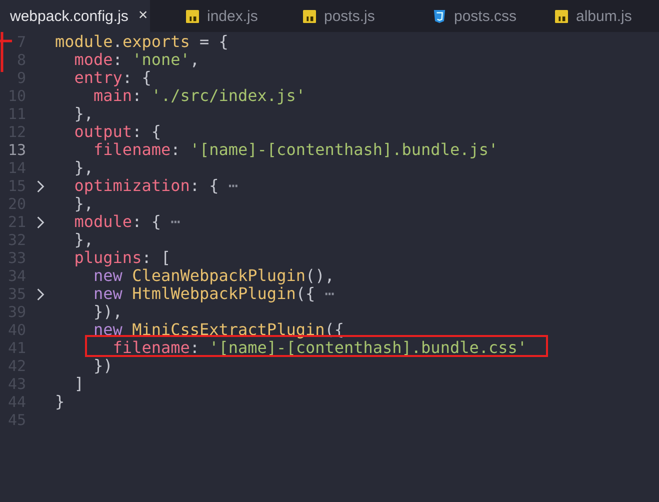 This screenshot has height=502, width=659. I want to click on code-line: ], so click(78, 384).